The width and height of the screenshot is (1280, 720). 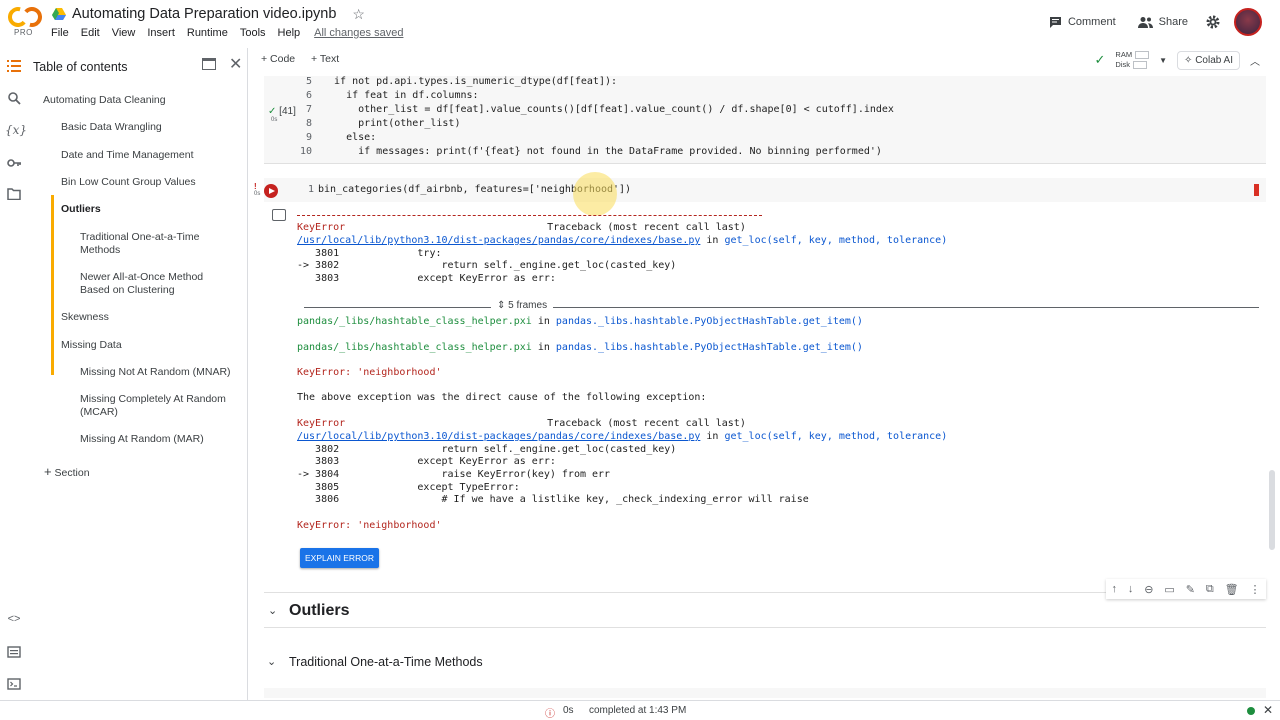 I want to click on notebook-title: Automating Data Preparation video.ipynb, so click(x=204, y=14).